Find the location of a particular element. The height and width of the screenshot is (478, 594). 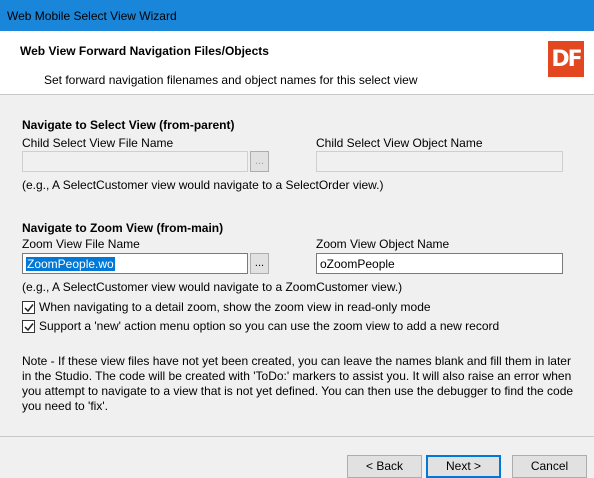

zoom-object-input: oZoomPeople is located at coordinates (439, 263).